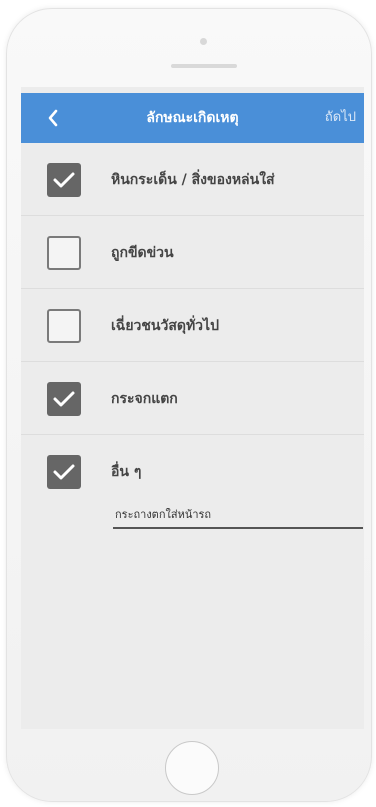 This screenshot has height=807, width=376. What do you see at coordinates (340, 118) in the screenshot?
I see `next-button: ถัดไป` at bounding box center [340, 118].